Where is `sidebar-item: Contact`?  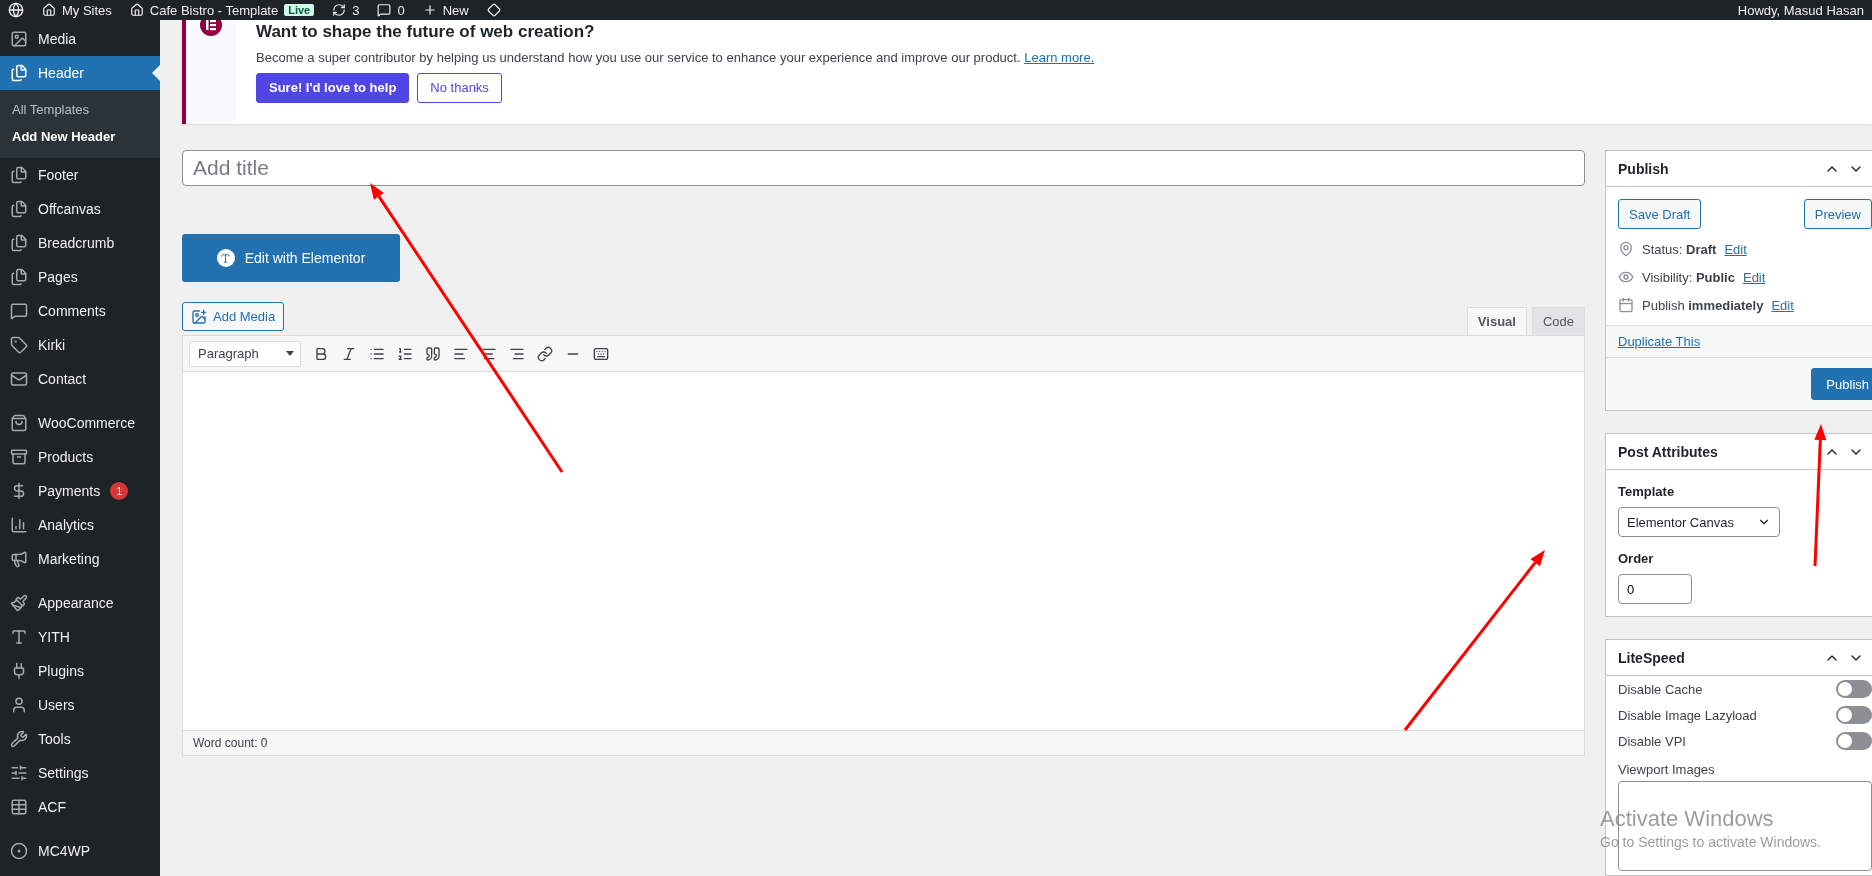 sidebar-item: Contact is located at coordinates (80, 379).